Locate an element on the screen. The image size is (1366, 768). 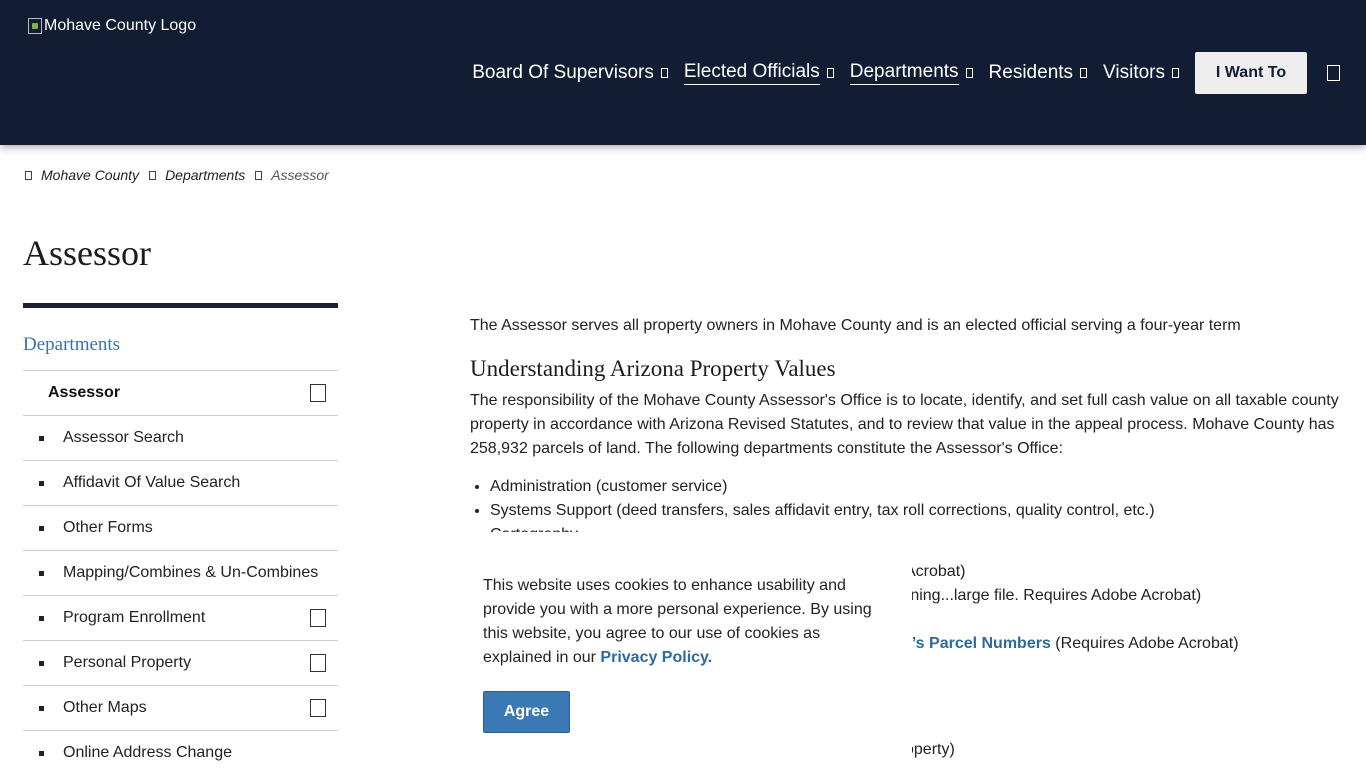
content-fragment: operty) is located at coordinates (930, 749).